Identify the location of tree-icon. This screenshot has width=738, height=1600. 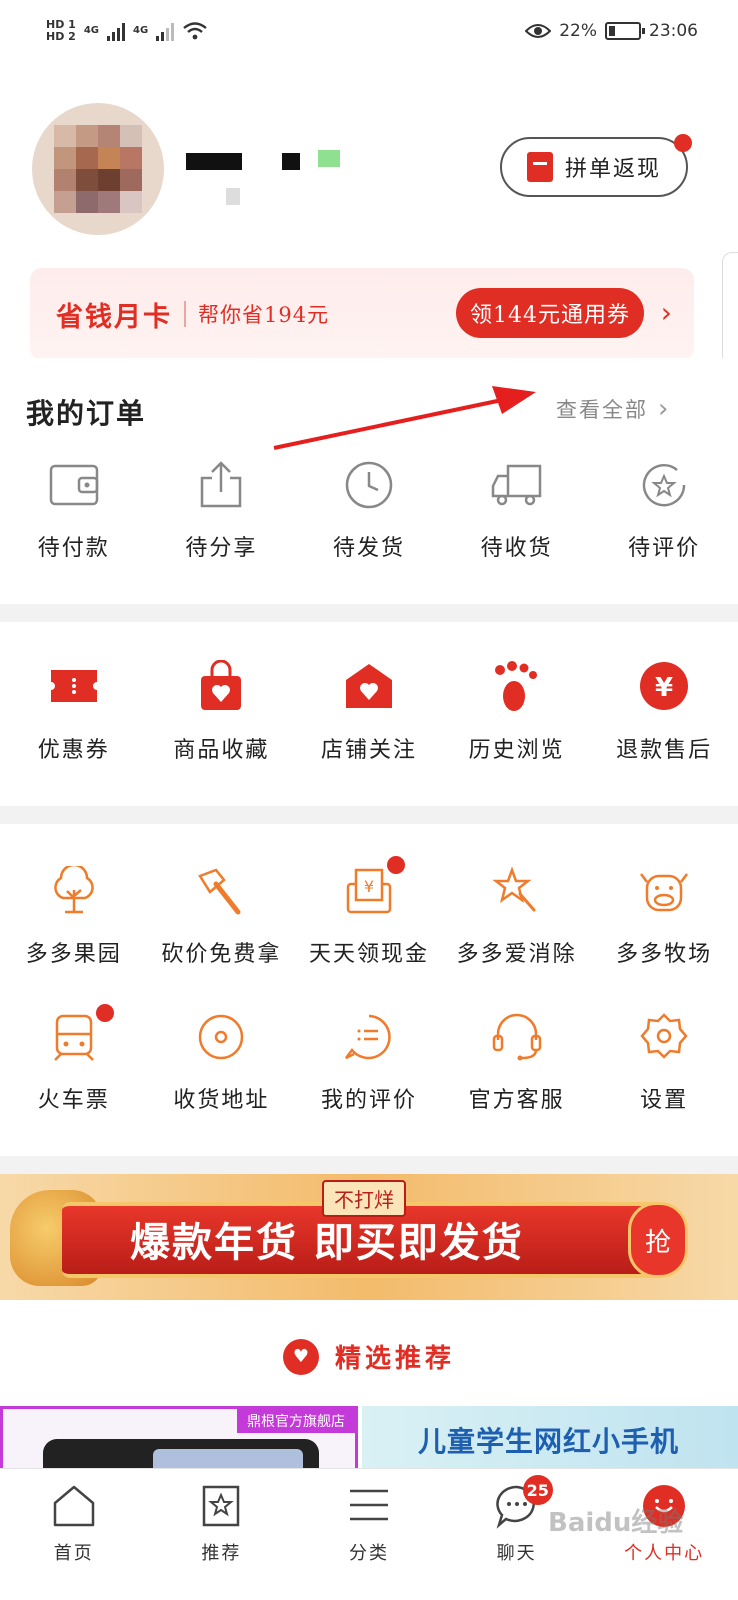
(74, 890).